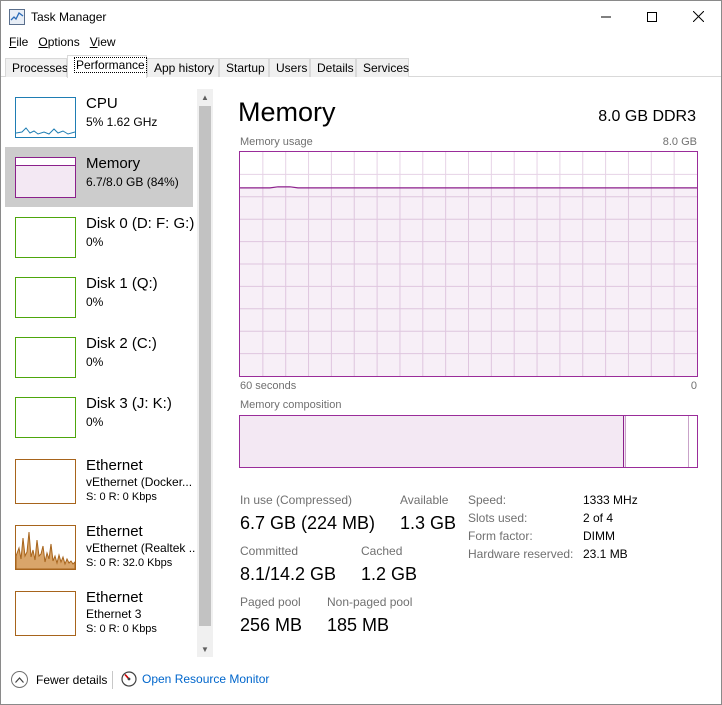 The image size is (722, 705). I want to click on bottom-separator, so click(112, 680).